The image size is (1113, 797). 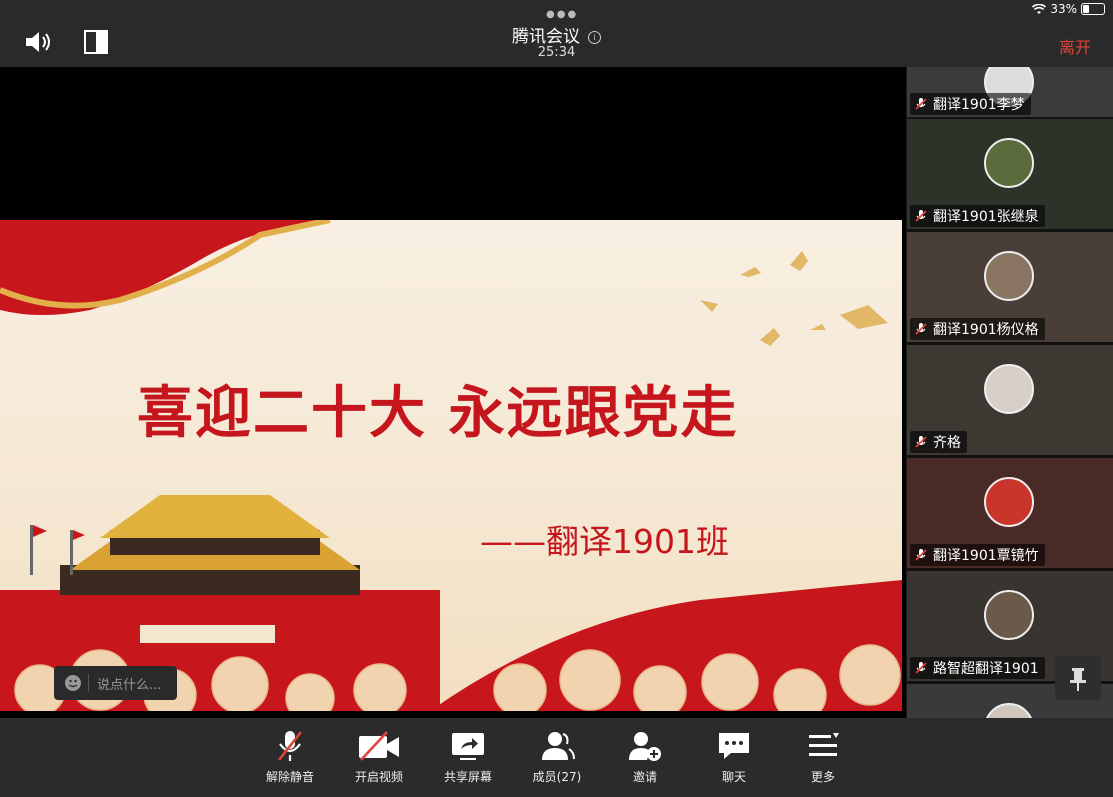 I want to click on chat-label: 聊天, so click(x=733, y=777).